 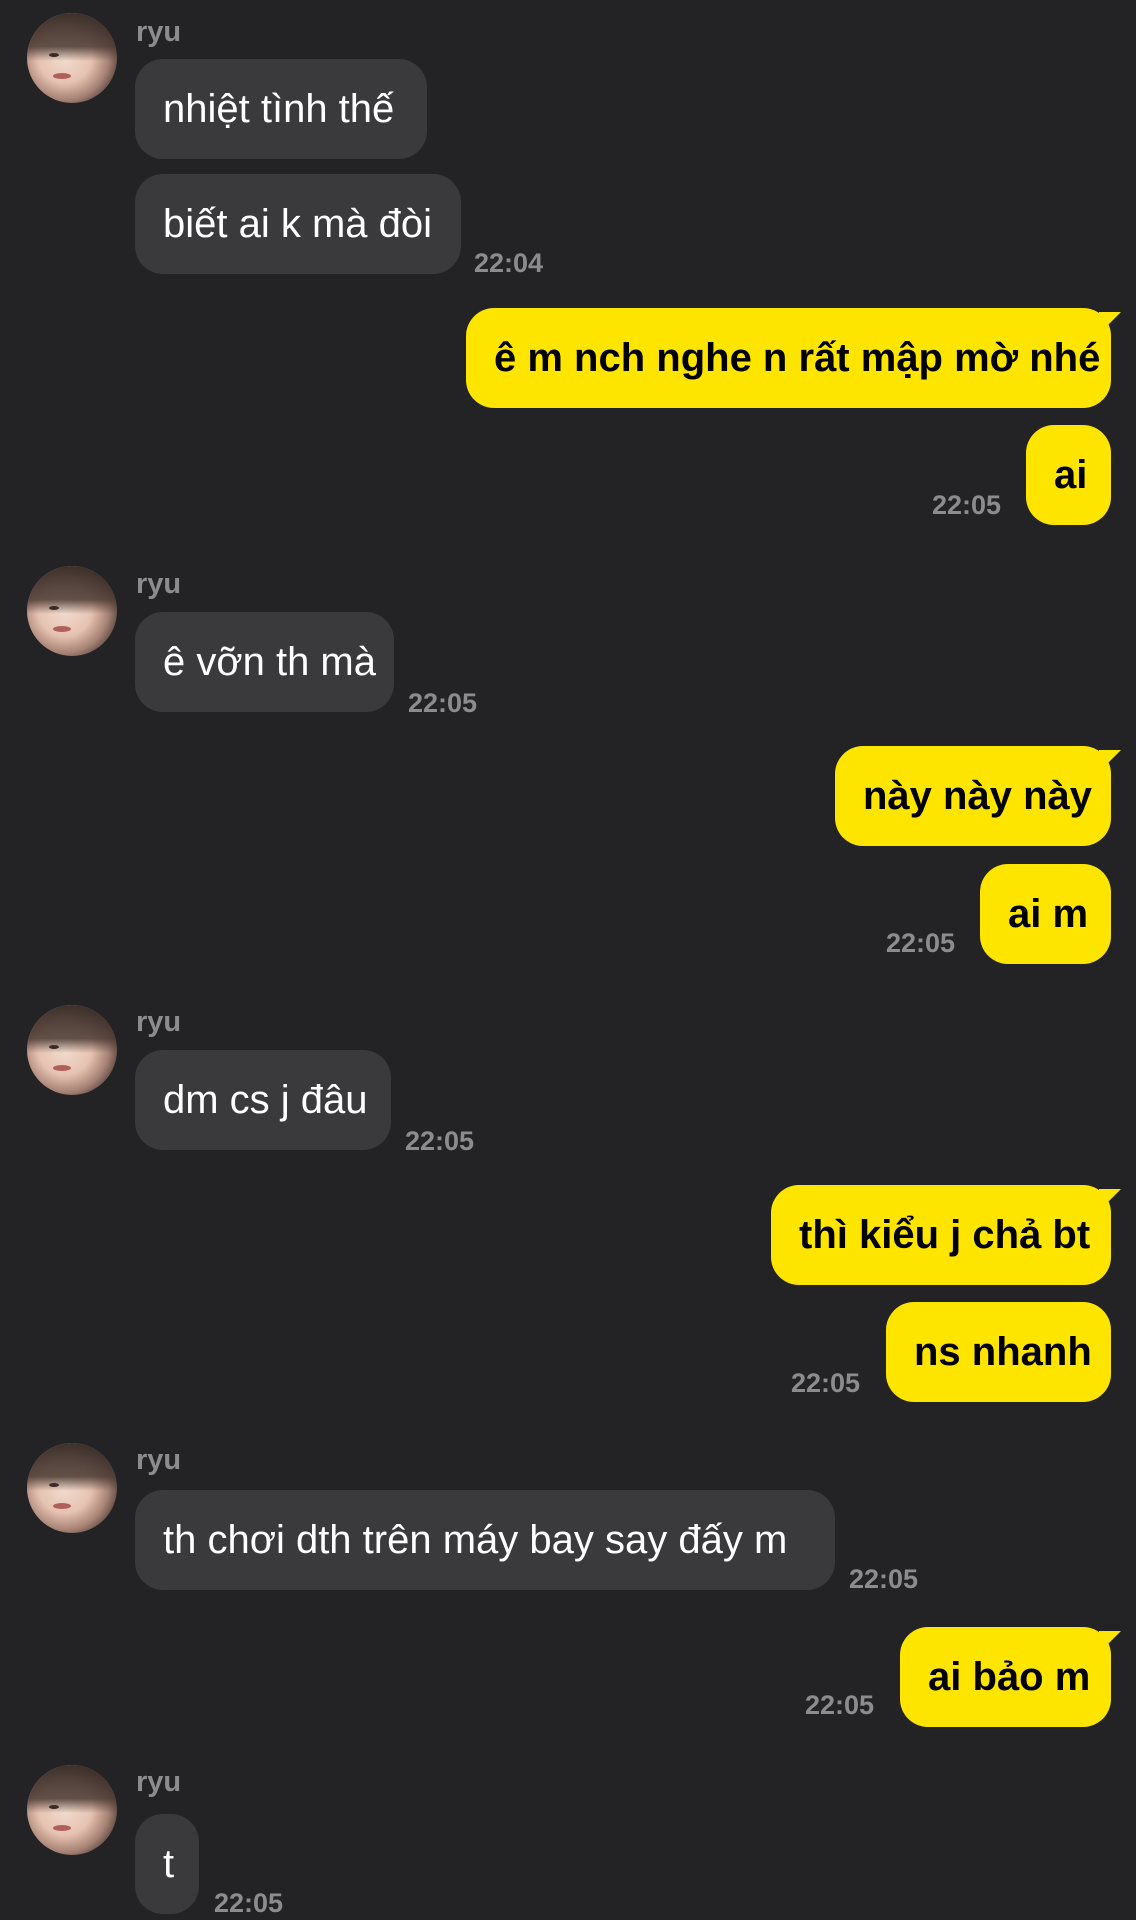 I want to click on incoming-message: biết ai k mà đòi, so click(x=298, y=224).